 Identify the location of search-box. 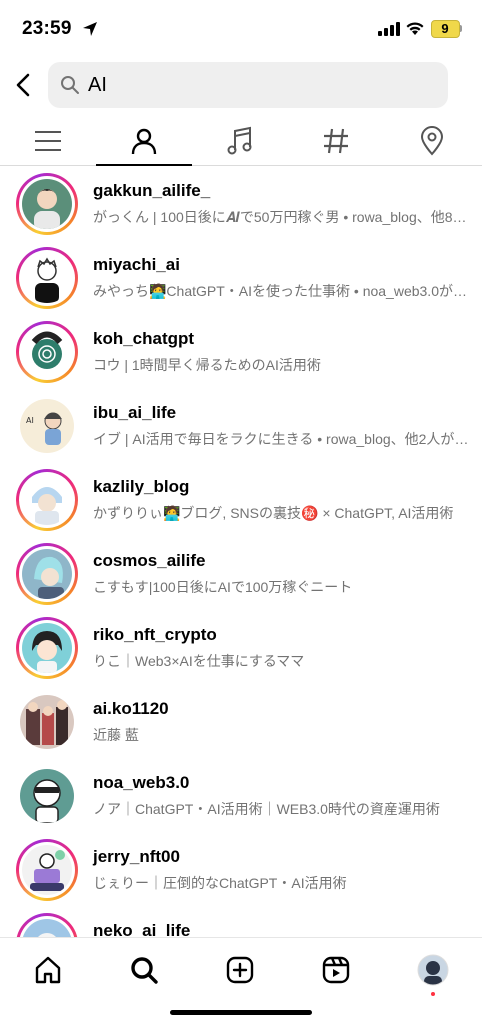
(248, 85).